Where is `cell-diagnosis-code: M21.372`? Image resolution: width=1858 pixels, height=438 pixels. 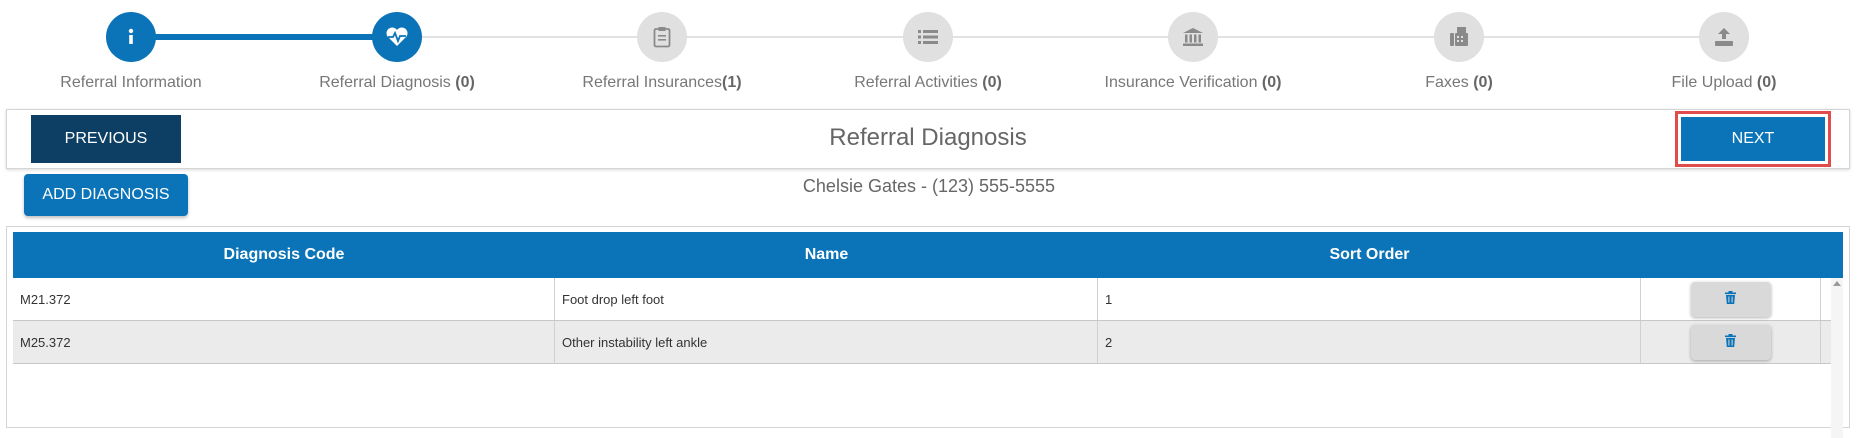
cell-diagnosis-code: M21.372 is located at coordinates (284, 299).